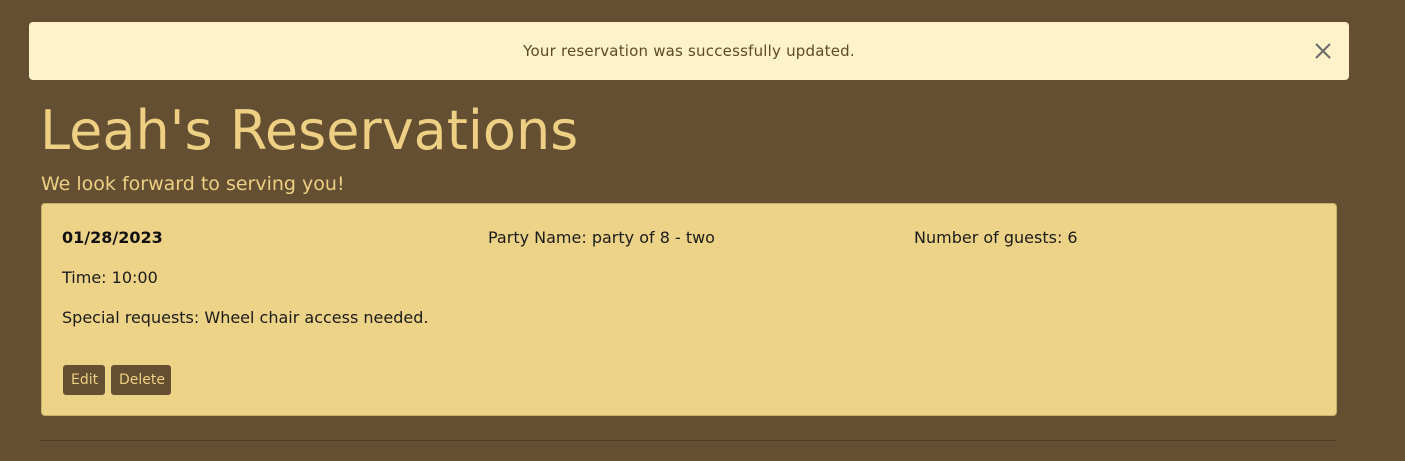 This screenshot has width=1405, height=461. What do you see at coordinates (193, 184) in the screenshot?
I see `page-subtitle: We look forward to serving you!` at bounding box center [193, 184].